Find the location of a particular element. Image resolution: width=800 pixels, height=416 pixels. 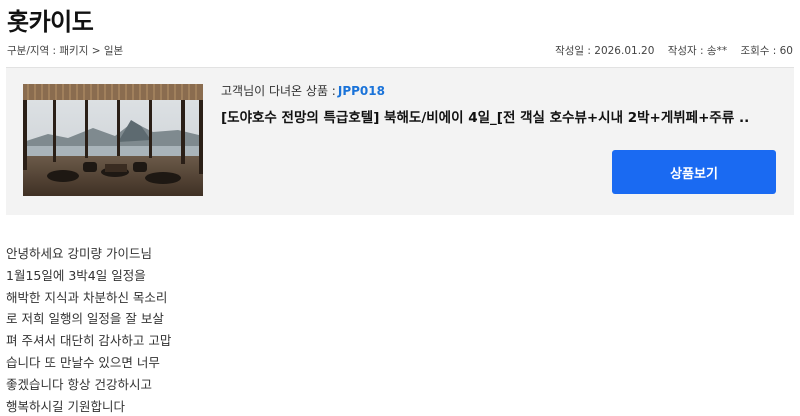

product-code: JPP018 is located at coordinates (361, 91).